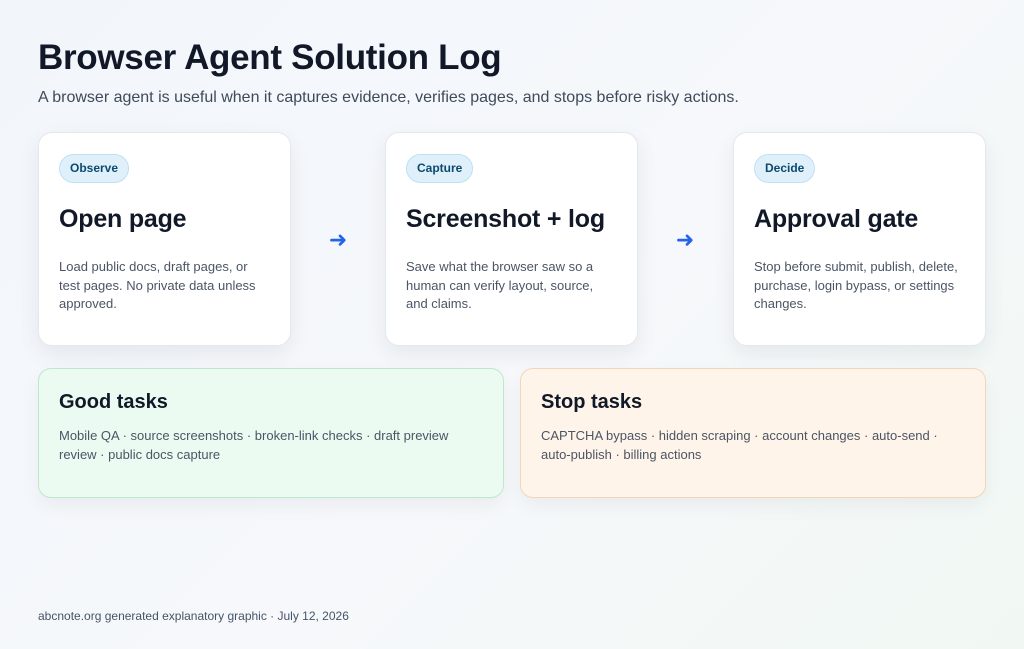  Describe the element at coordinates (94, 168) in the screenshot. I see `step-badge-observe: Observe` at that location.